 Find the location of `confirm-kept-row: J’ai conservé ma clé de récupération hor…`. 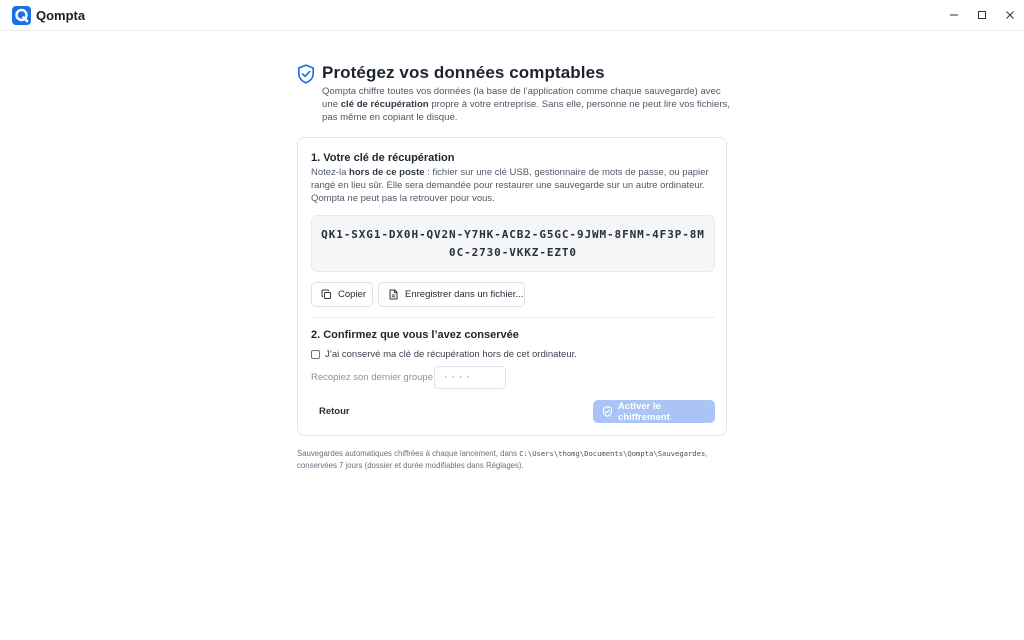

confirm-kept-row: J’ai conservé ma clé de récupération hor… is located at coordinates (444, 354).